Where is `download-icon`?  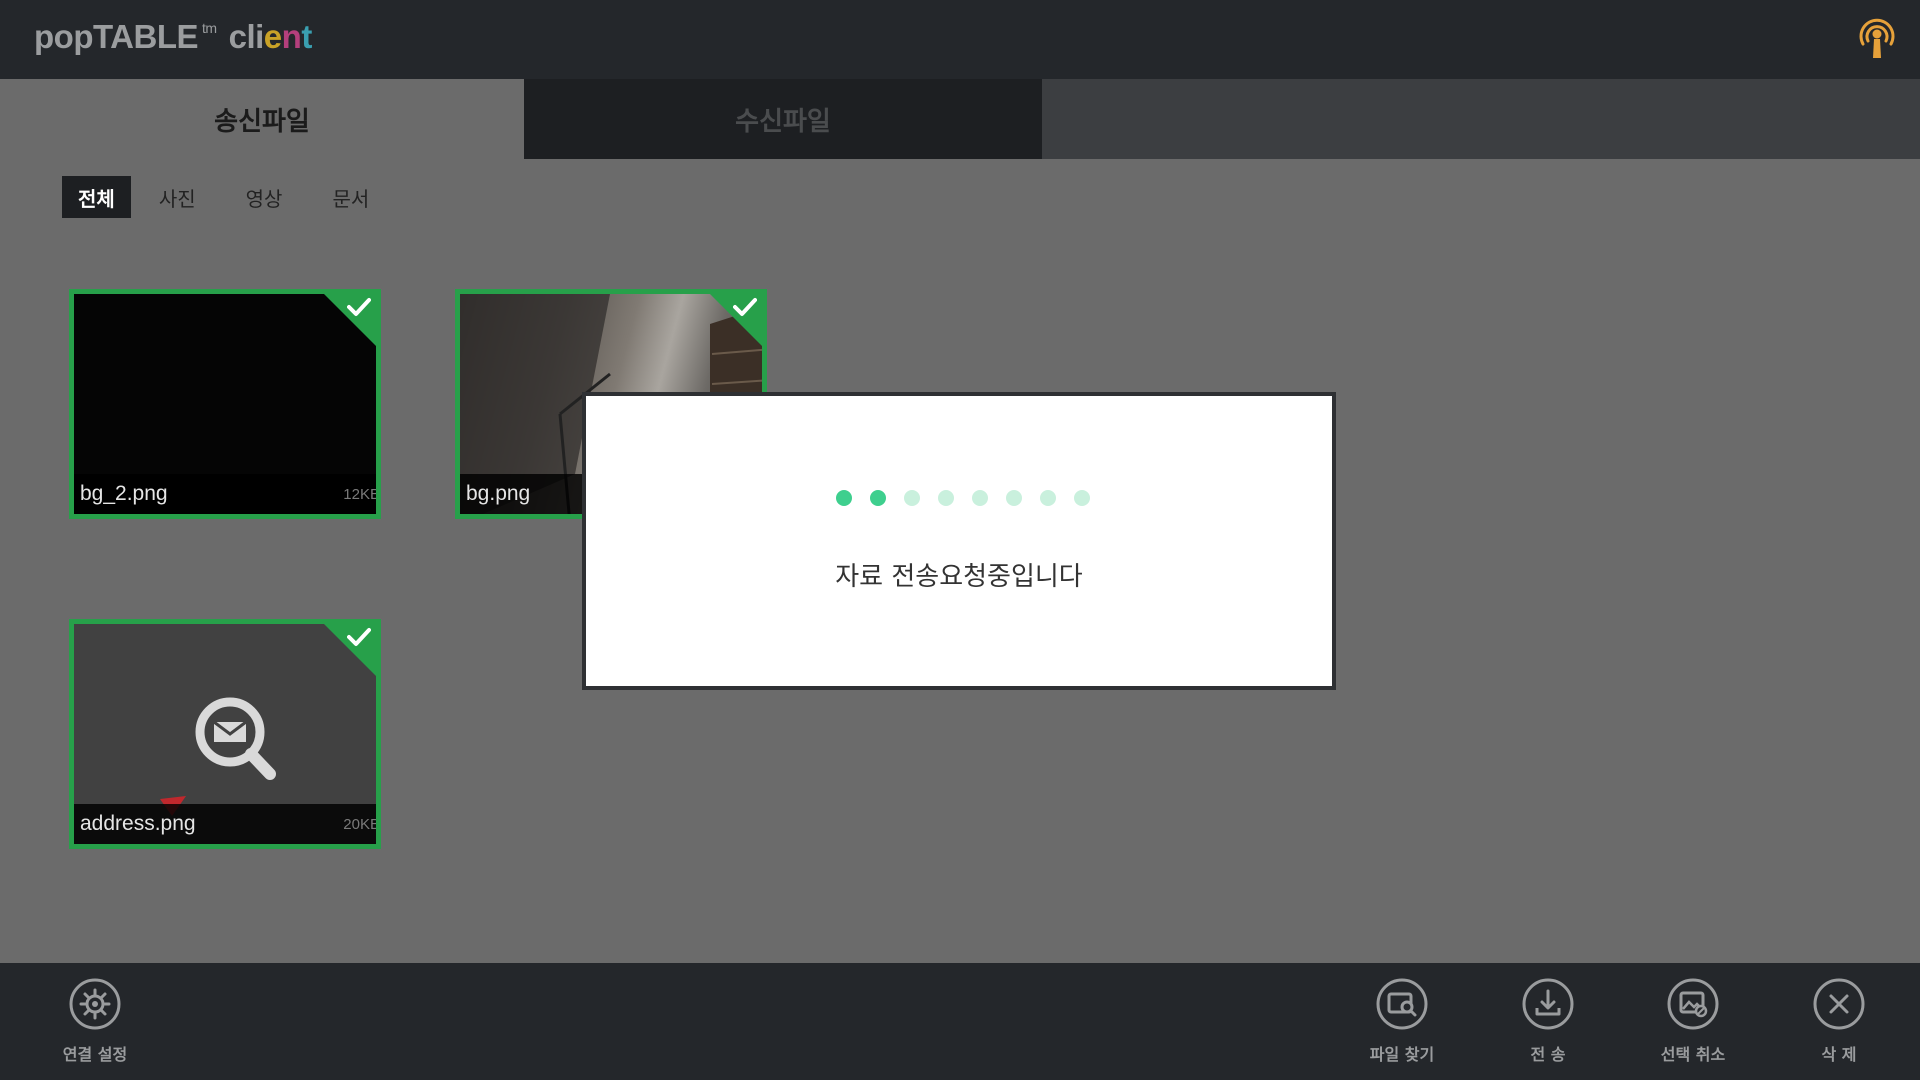 download-icon is located at coordinates (1548, 1004).